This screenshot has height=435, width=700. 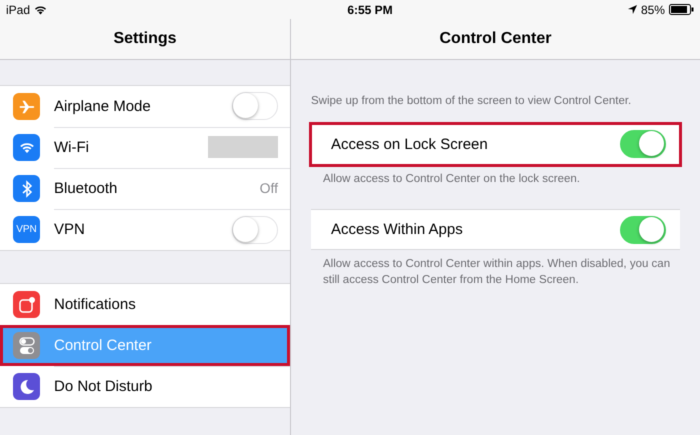 What do you see at coordinates (145, 229) in the screenshot?
I see `settings-list-item: VPN VPN` at bounding box center [145, 229].